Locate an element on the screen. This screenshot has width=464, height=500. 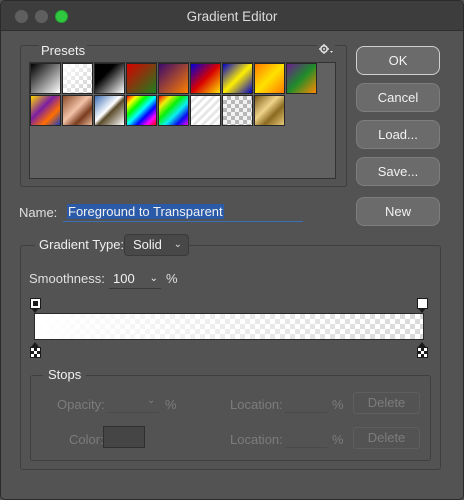
title-bar: Gradient Editor is located at coordinates (232, 16).